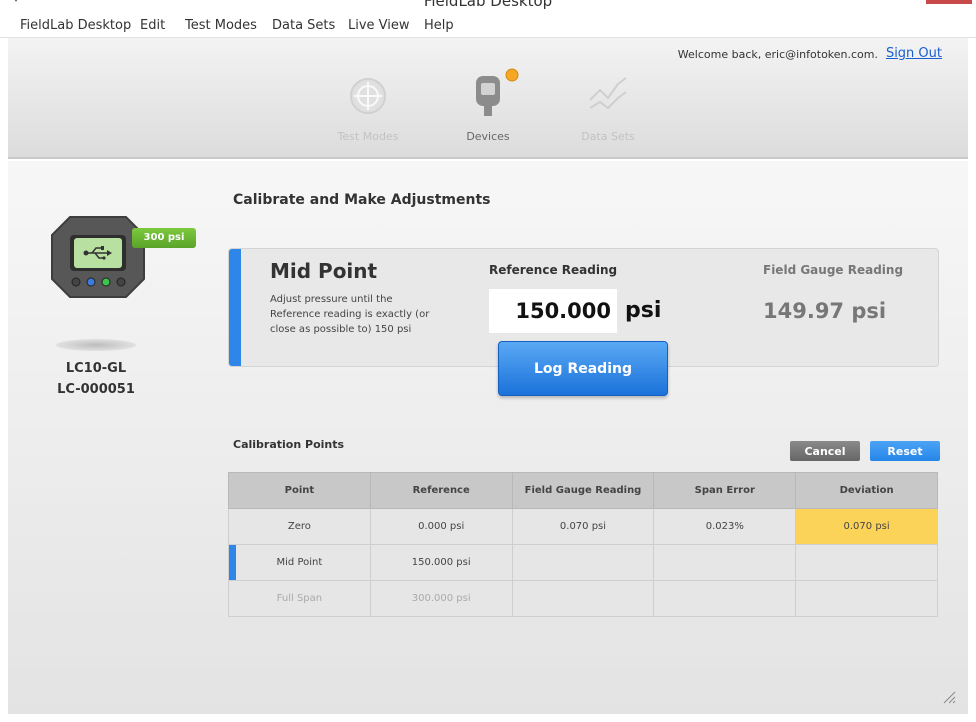 The image size is (976, 722). I want to click on section-title: Calibrate and Make Adjustments, so click(362, 200).